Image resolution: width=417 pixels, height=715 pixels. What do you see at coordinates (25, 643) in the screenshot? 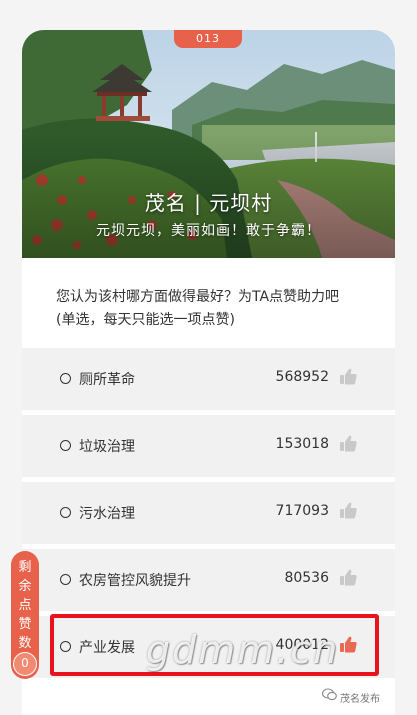
I see `label-char: 数` at bounding box center [25, 643].